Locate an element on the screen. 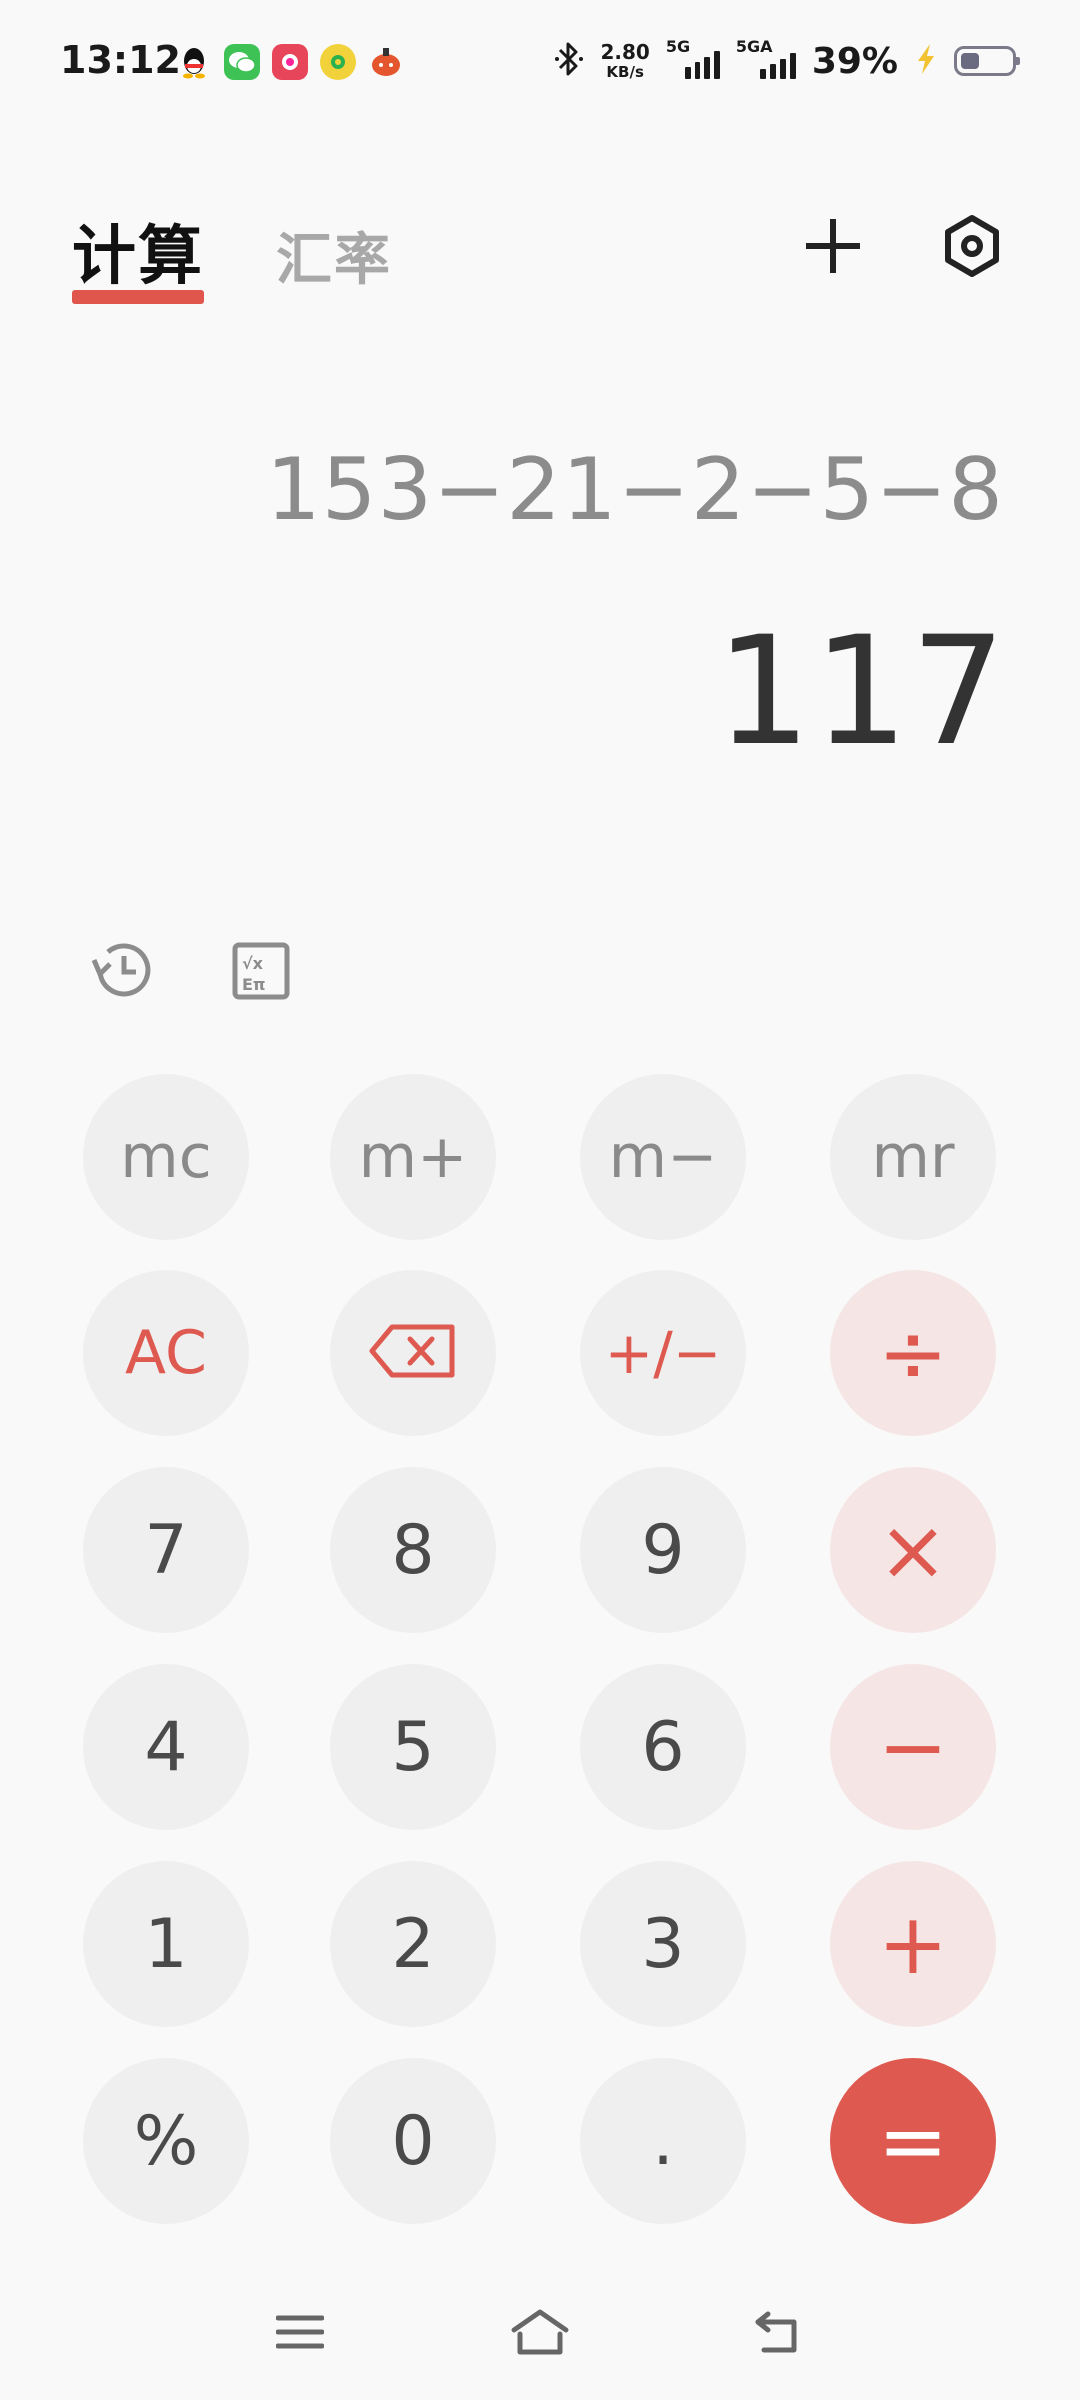 Image resolution: width=1080 pixels, height=2400 pixels. shrink-icon is located at coordinates (833, 248).